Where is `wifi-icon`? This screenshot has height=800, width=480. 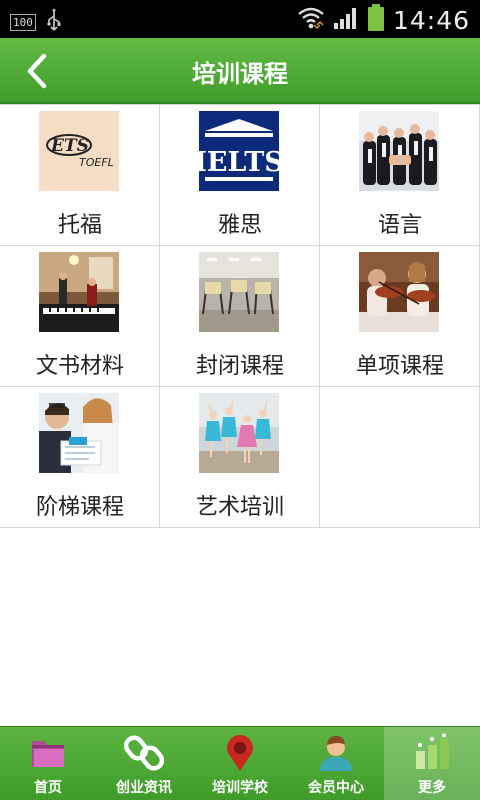
wifi-icon is located at coordinates (311, 20).